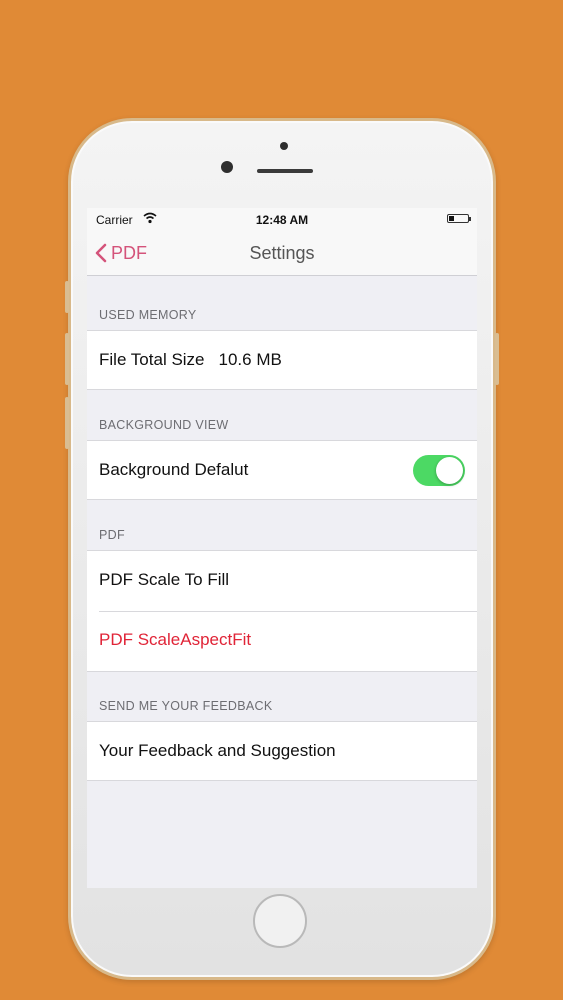 The height and width of the screenshot is (1000, 563). I want to click on volume-down-button, so click(67, 423).